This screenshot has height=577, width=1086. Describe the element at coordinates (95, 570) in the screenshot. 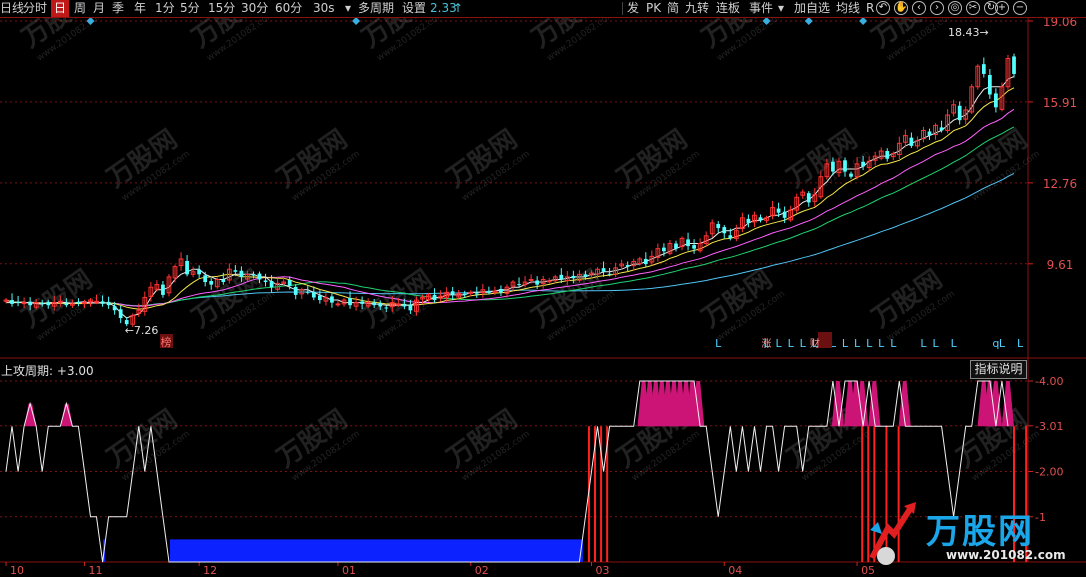

I see `time-axis-label: 11` at that location.